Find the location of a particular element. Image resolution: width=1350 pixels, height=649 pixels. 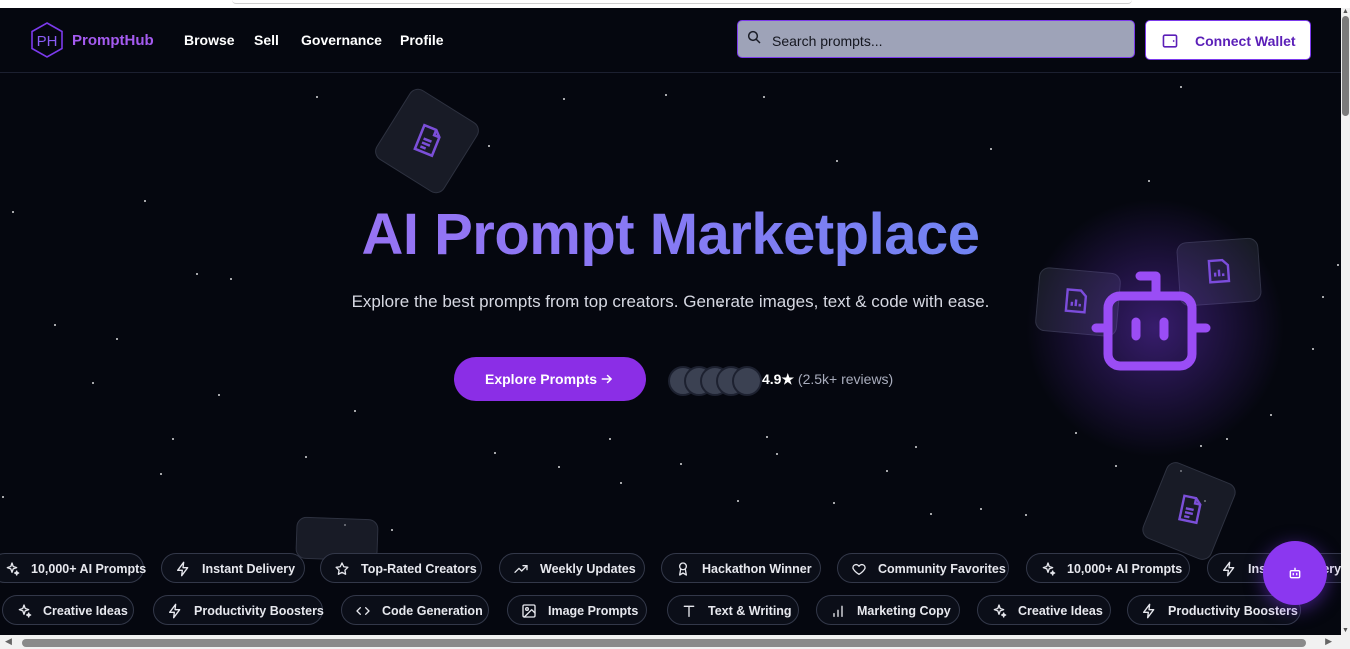

scroll-left-icon: ◀ is located at coordinates (8, 641).